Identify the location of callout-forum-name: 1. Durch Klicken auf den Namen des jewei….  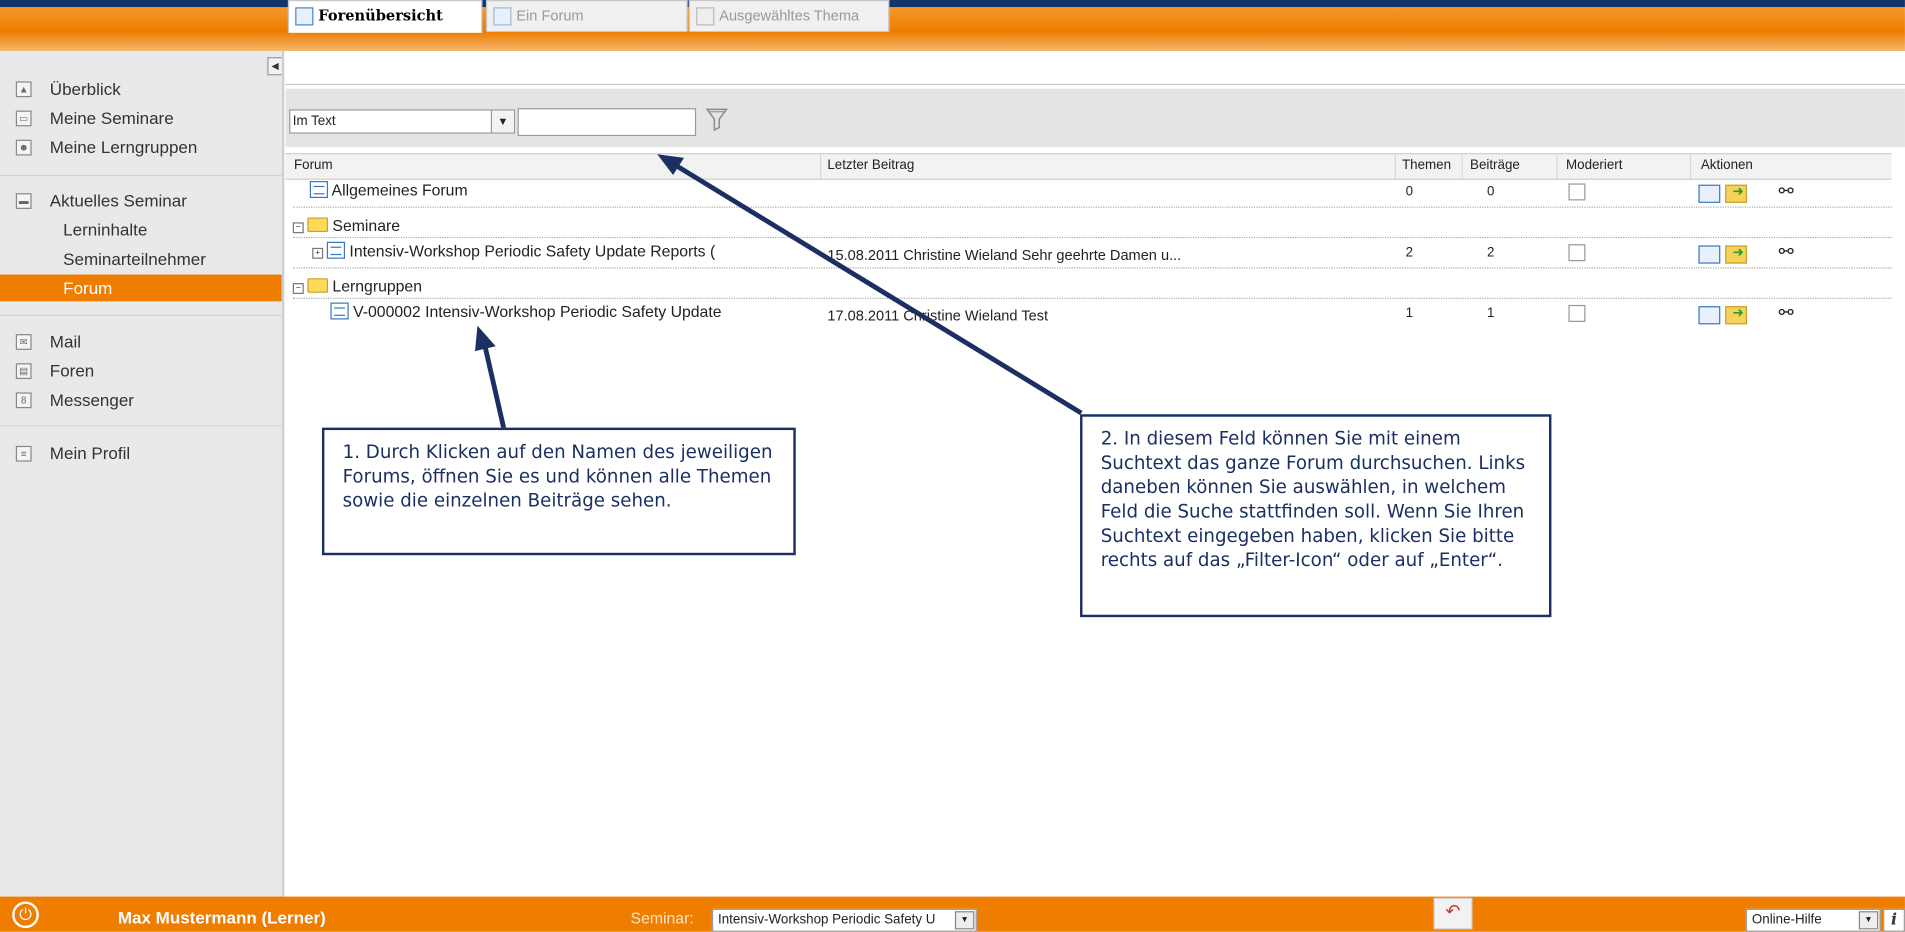
(558, 491).